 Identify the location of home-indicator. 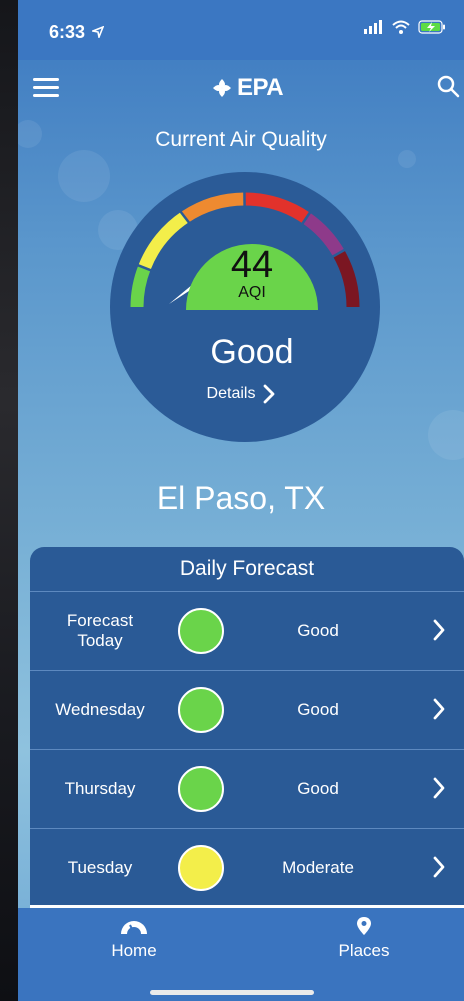
(232, 992).